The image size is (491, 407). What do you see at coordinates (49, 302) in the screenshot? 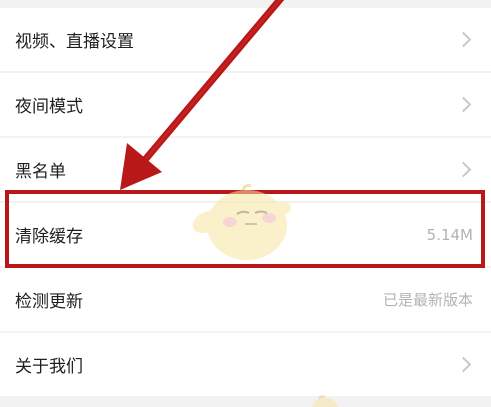
I see `settings-item-label: 检测更新` at bounding box center [49, 302].